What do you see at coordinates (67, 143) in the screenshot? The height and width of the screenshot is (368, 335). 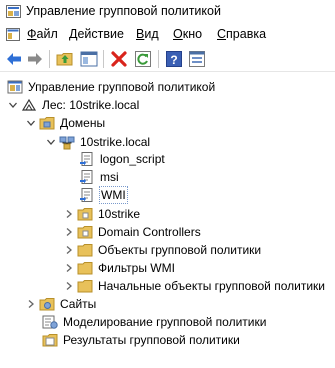 I see `domain-icon` at bounding box center [67, 143].